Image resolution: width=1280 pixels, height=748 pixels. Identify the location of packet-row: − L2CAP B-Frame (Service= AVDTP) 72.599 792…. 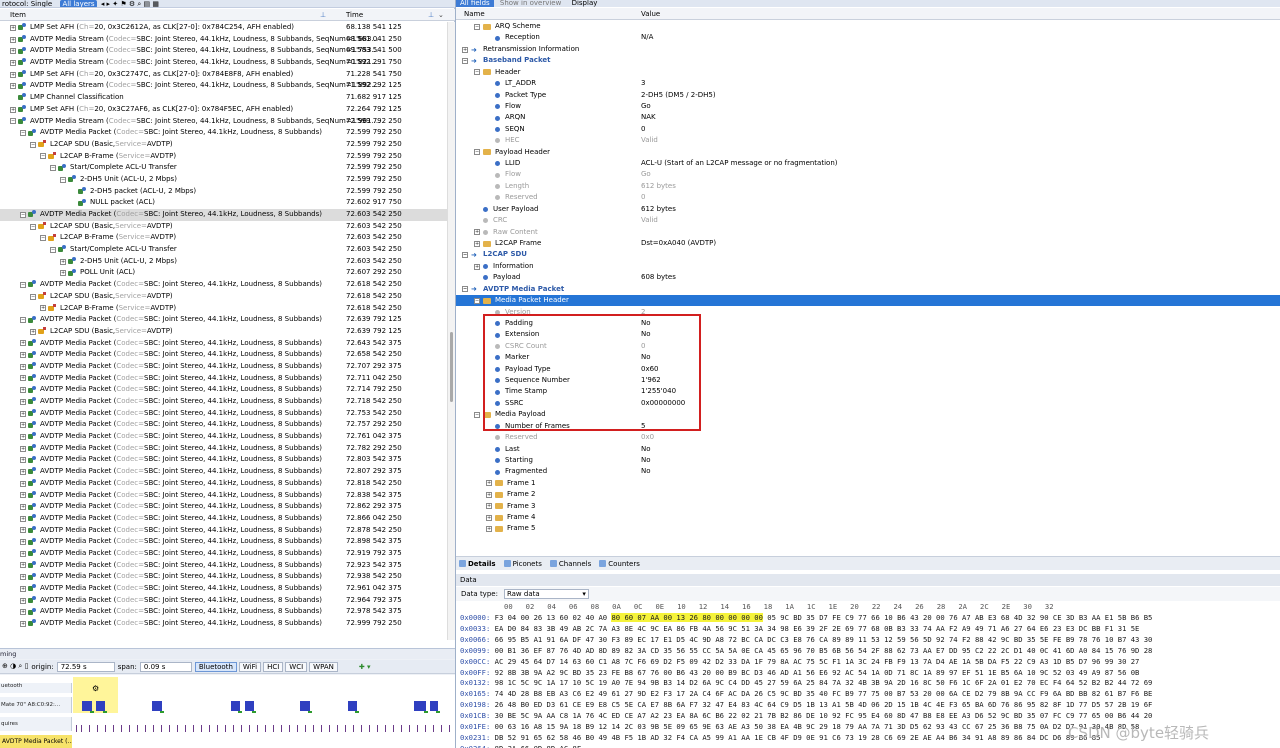
(223, 157).